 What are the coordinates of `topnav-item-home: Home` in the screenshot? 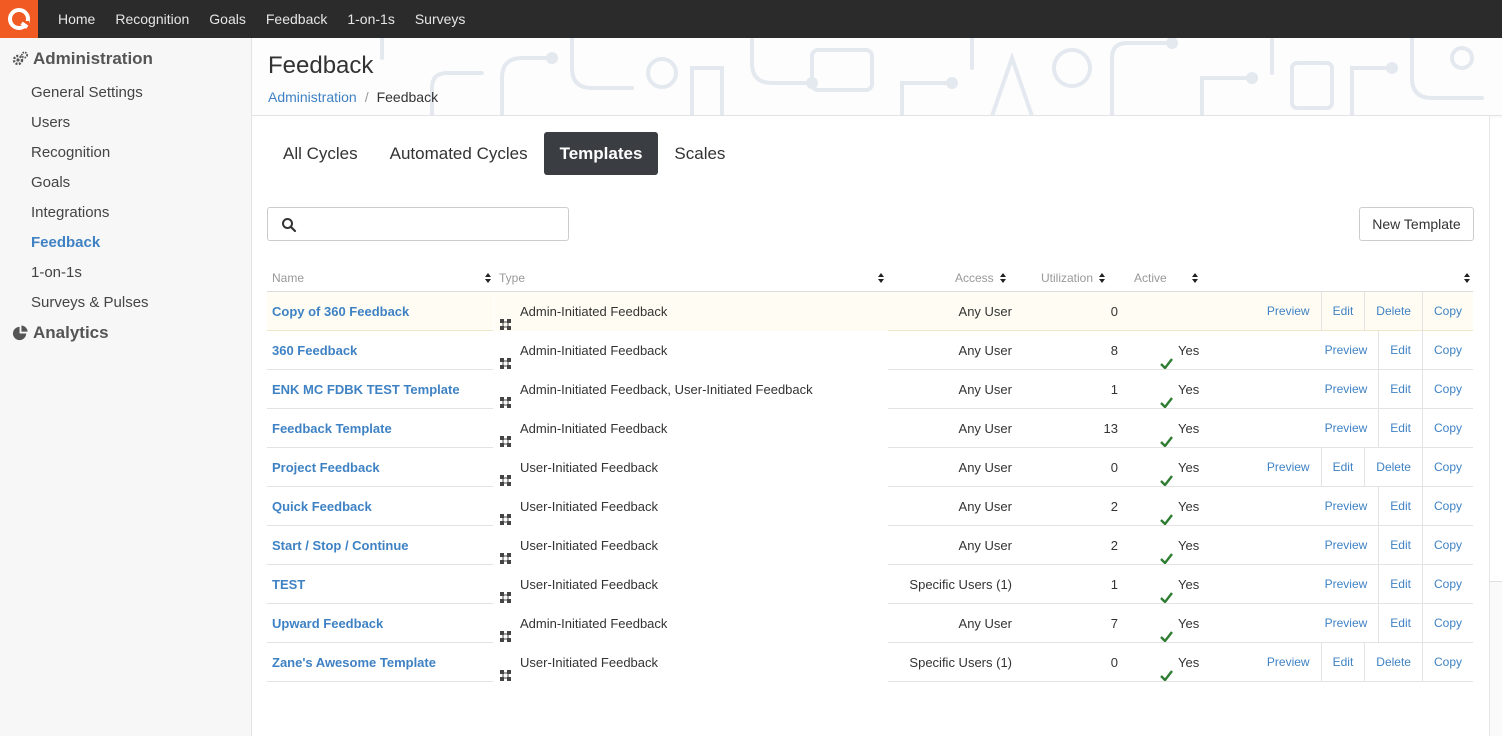 It's located at (76, 19).